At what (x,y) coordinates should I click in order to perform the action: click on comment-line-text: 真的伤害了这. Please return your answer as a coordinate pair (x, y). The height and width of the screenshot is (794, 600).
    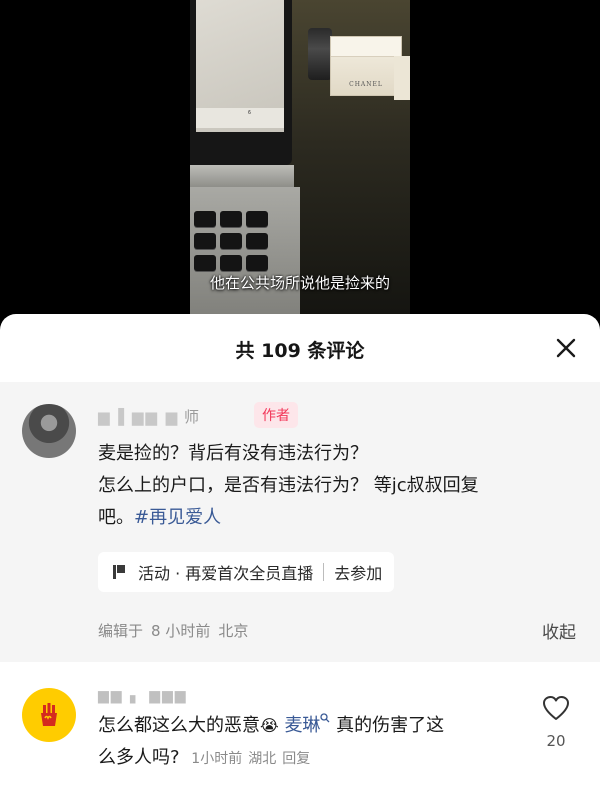
    Looking at the image, I should click on (387, 725).